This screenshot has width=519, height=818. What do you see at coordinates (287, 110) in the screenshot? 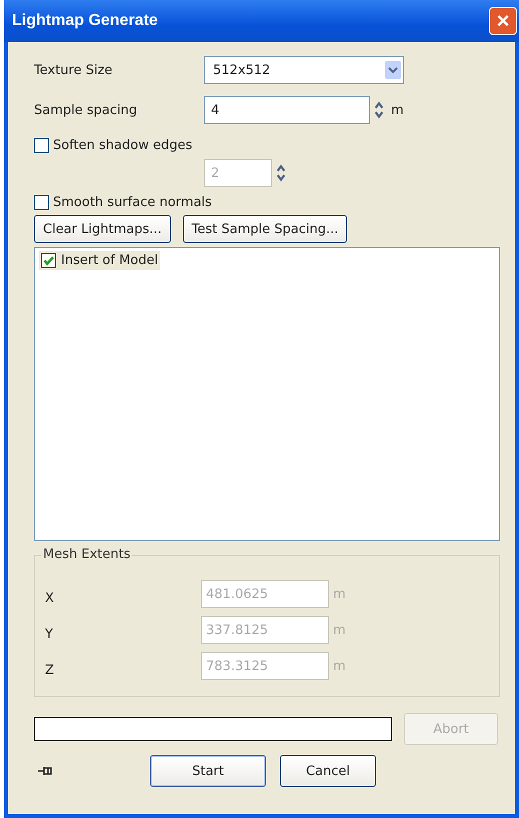
I see `sample-spacing-field: 4` at bounding box center [287, 110].